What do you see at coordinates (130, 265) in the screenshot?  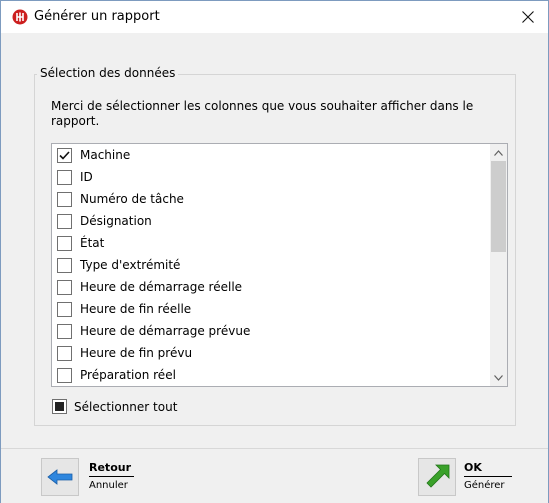 I see `column-label: Type d'extrémité` at bounding box center [130, 265].